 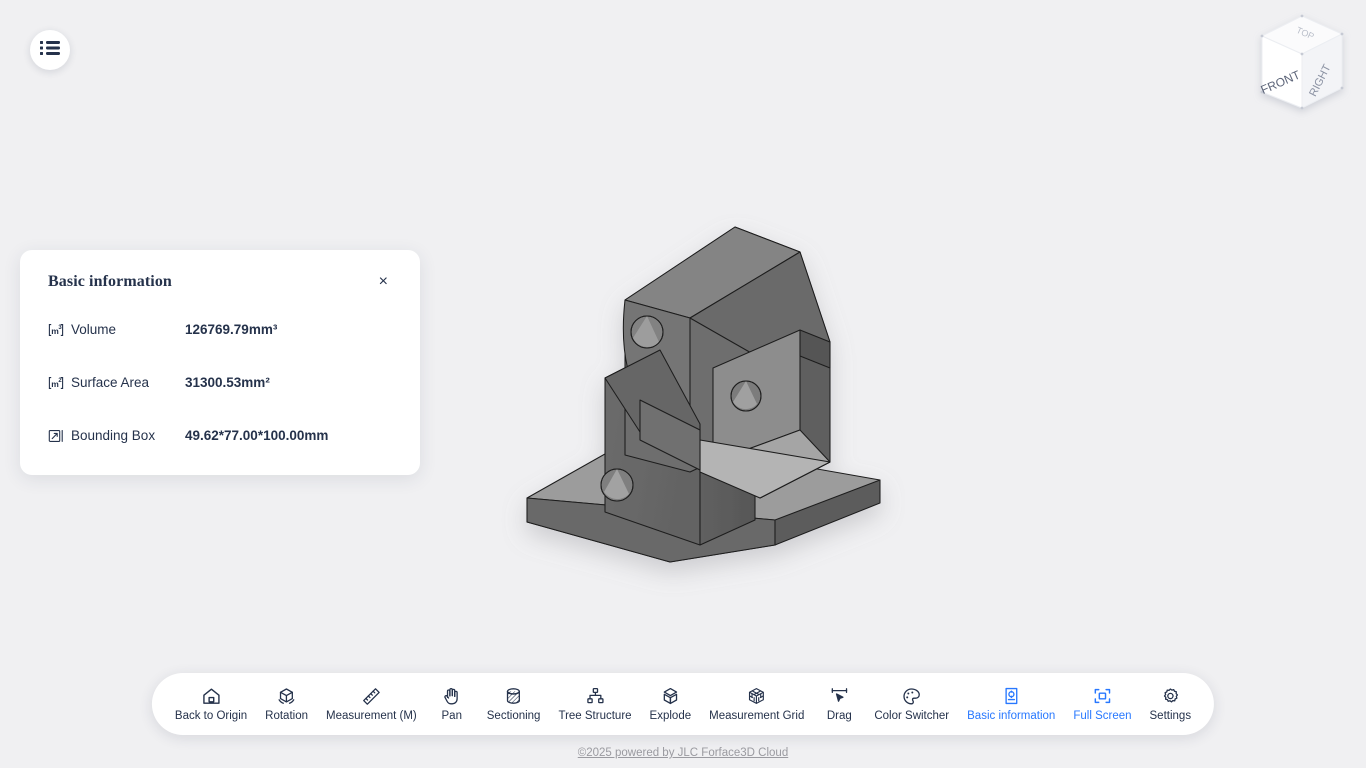 I want to click on info-row-surface-area: m 2 Surface Area 31300.53mm², so click(x=220, y=382).